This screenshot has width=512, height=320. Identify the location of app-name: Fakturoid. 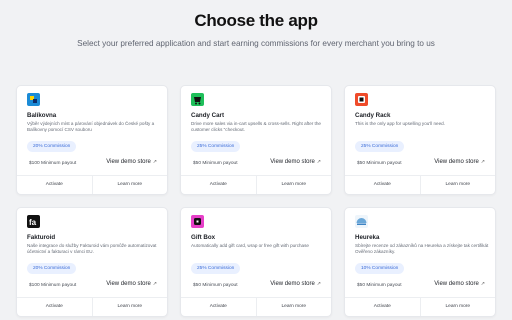
(41, 237).